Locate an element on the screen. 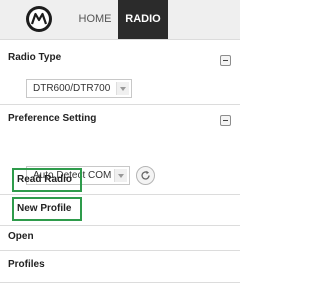 This screenshot has height=286, width=320. preference-setting-collapse-icon is located at coordinates (225, 120).